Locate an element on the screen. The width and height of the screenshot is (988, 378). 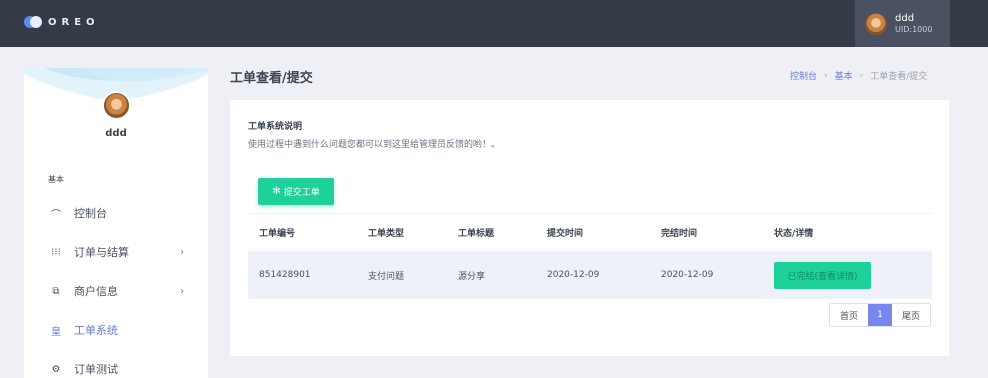
logo-icon is located at coordinates (33, 22).